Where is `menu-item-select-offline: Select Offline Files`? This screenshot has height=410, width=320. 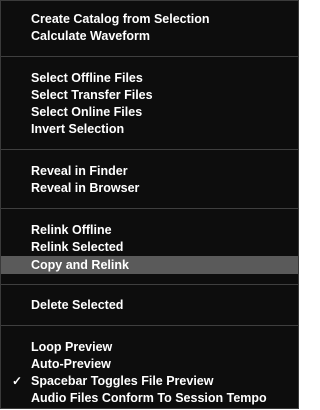 menu-item-select-offline: Select Offline Files is located at coordinates (149, 78).